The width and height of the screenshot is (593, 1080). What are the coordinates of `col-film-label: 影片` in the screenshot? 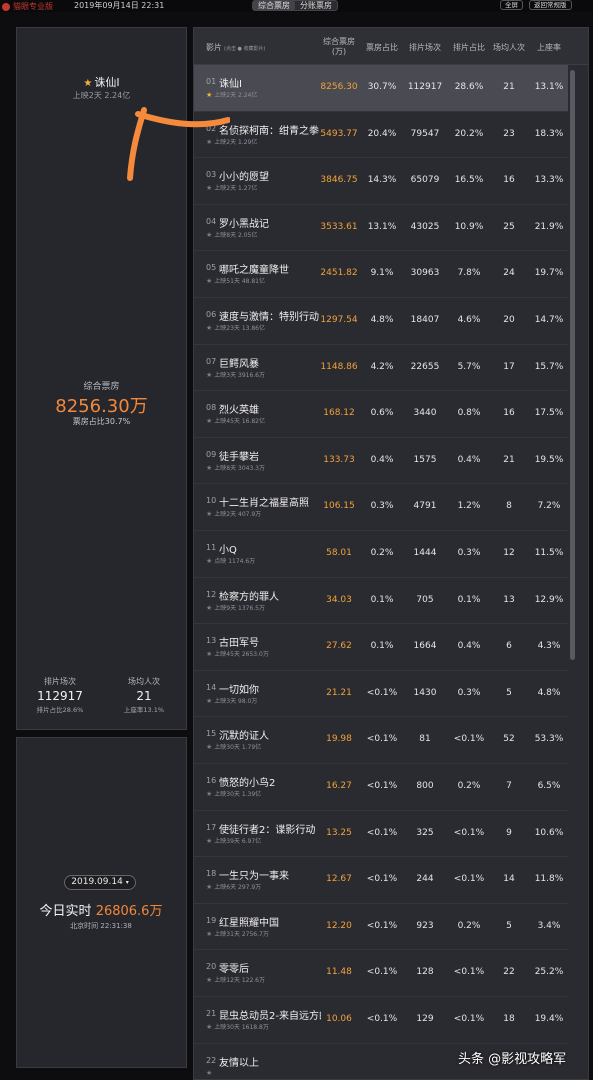 It's located at (214, 47).